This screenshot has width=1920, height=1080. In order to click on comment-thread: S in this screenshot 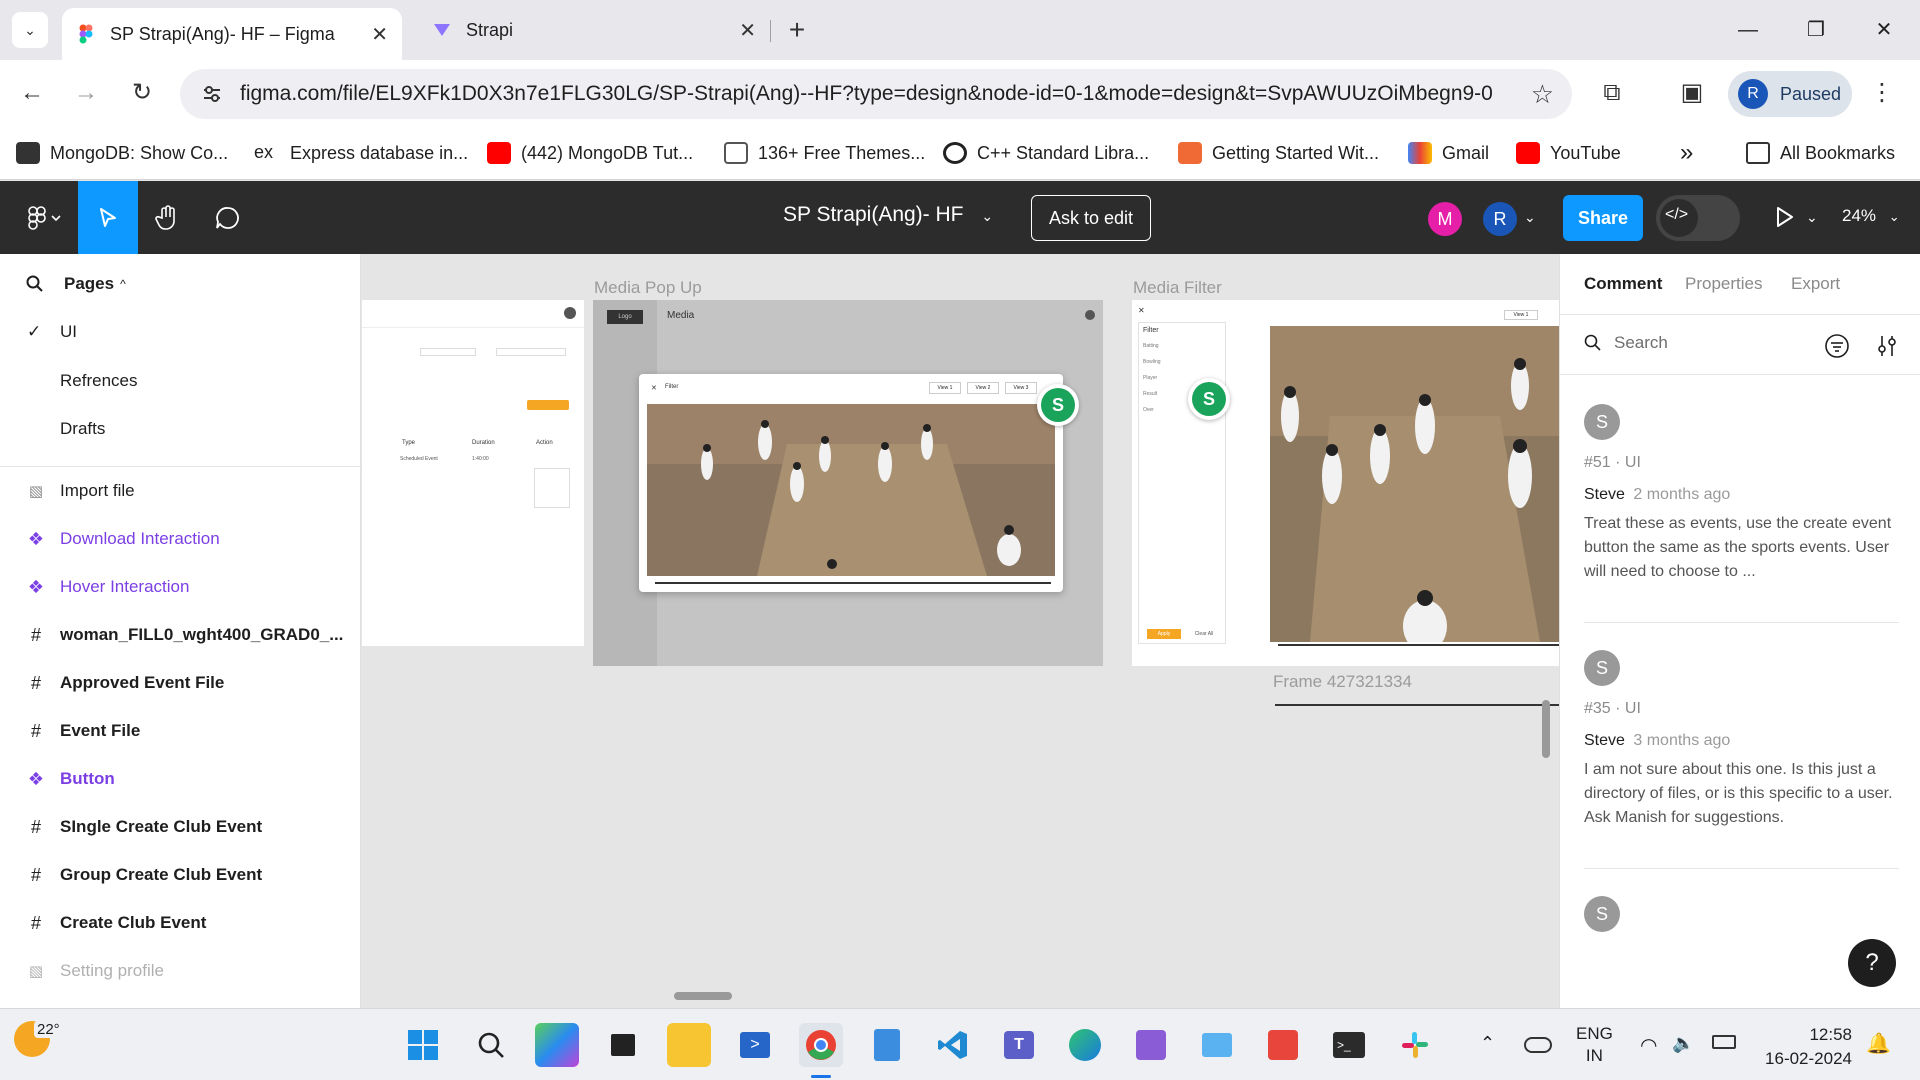, I will do `click(1741, 915)`.